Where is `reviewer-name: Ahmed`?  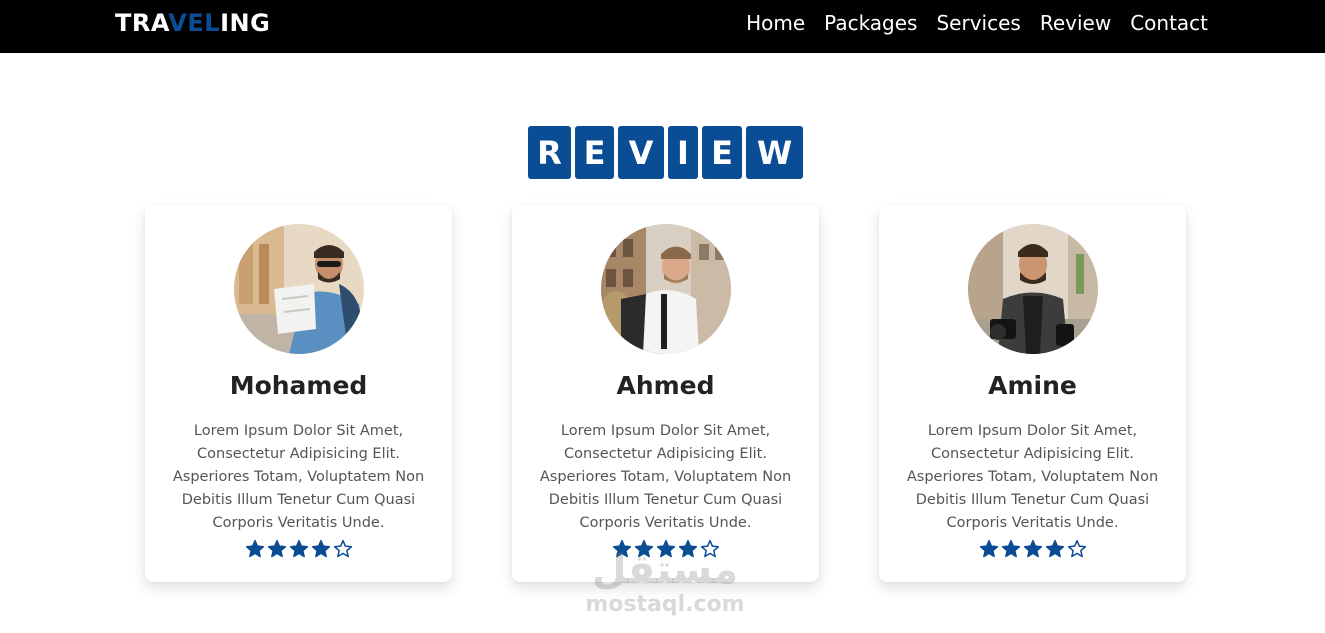 reviewer-name: Ahmed is located at coordinates (665, 385).